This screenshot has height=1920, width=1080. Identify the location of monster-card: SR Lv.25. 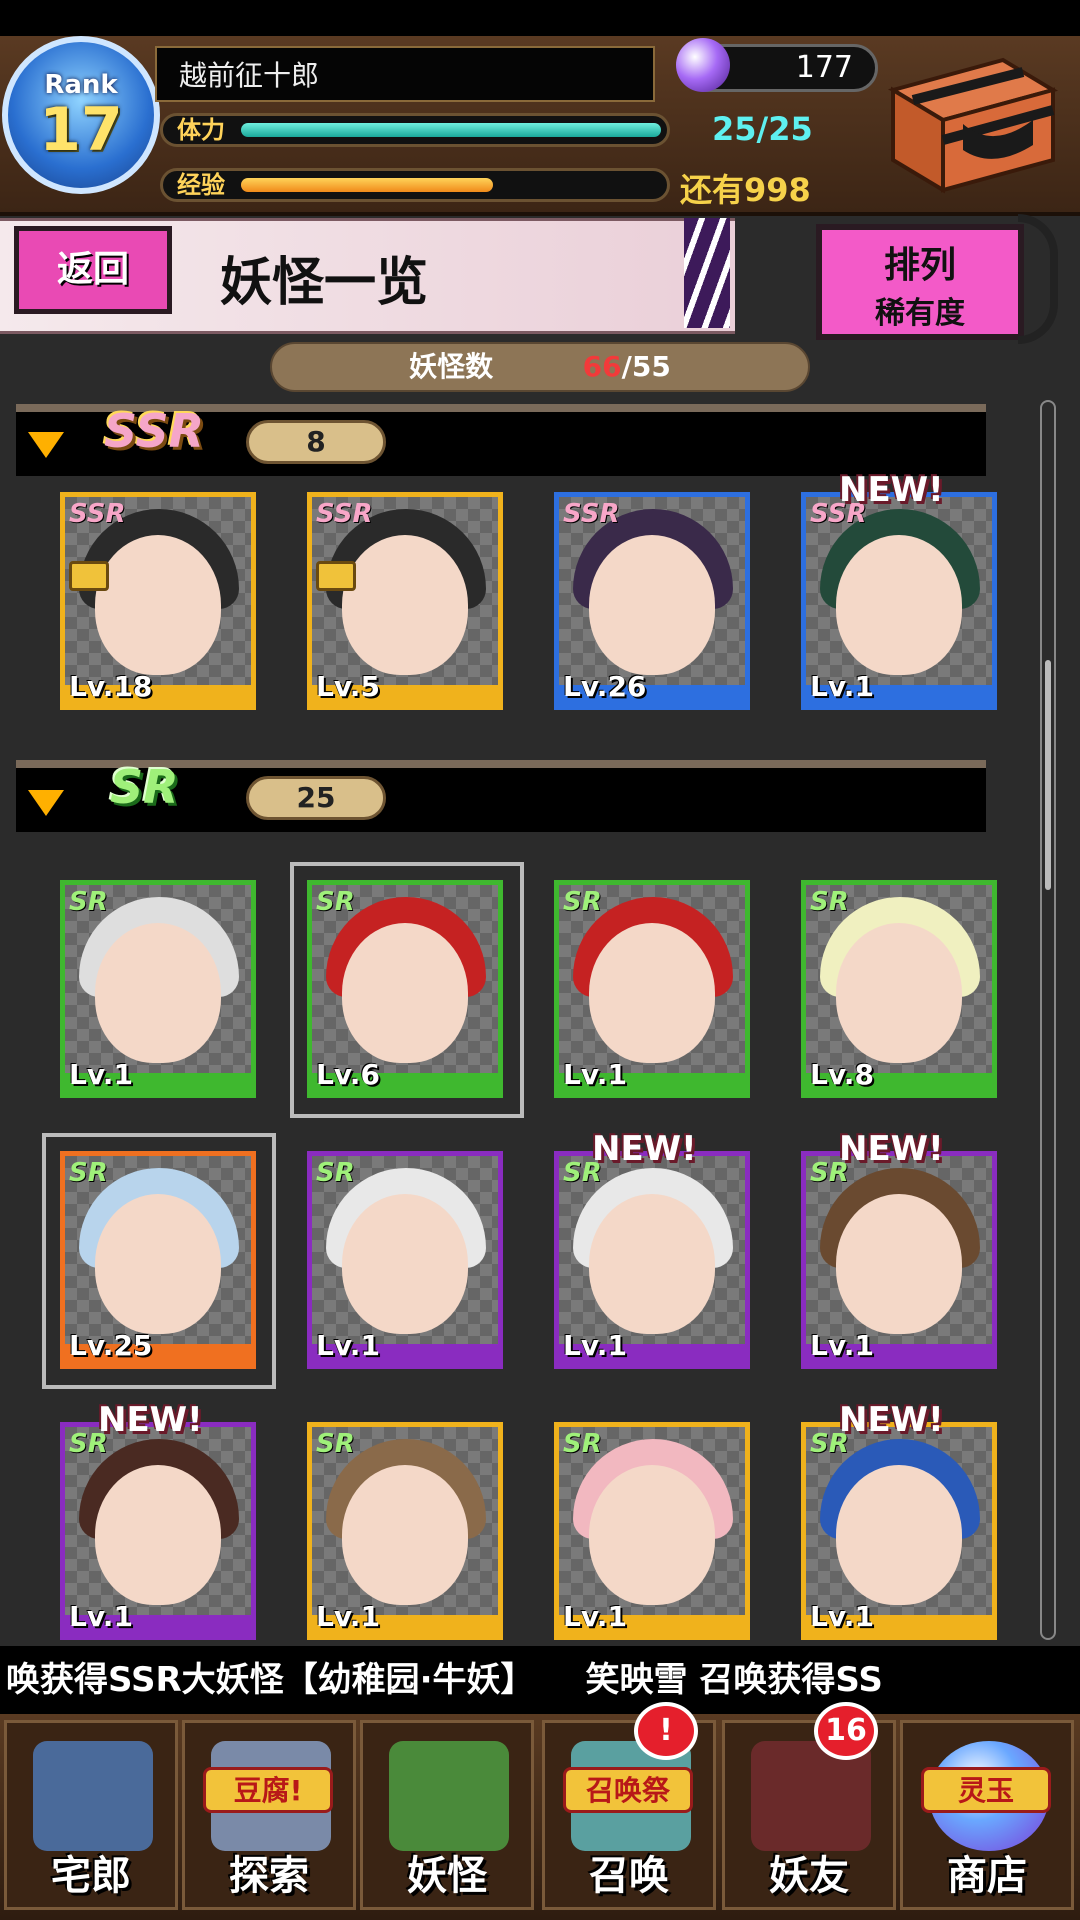
(158, 1260).